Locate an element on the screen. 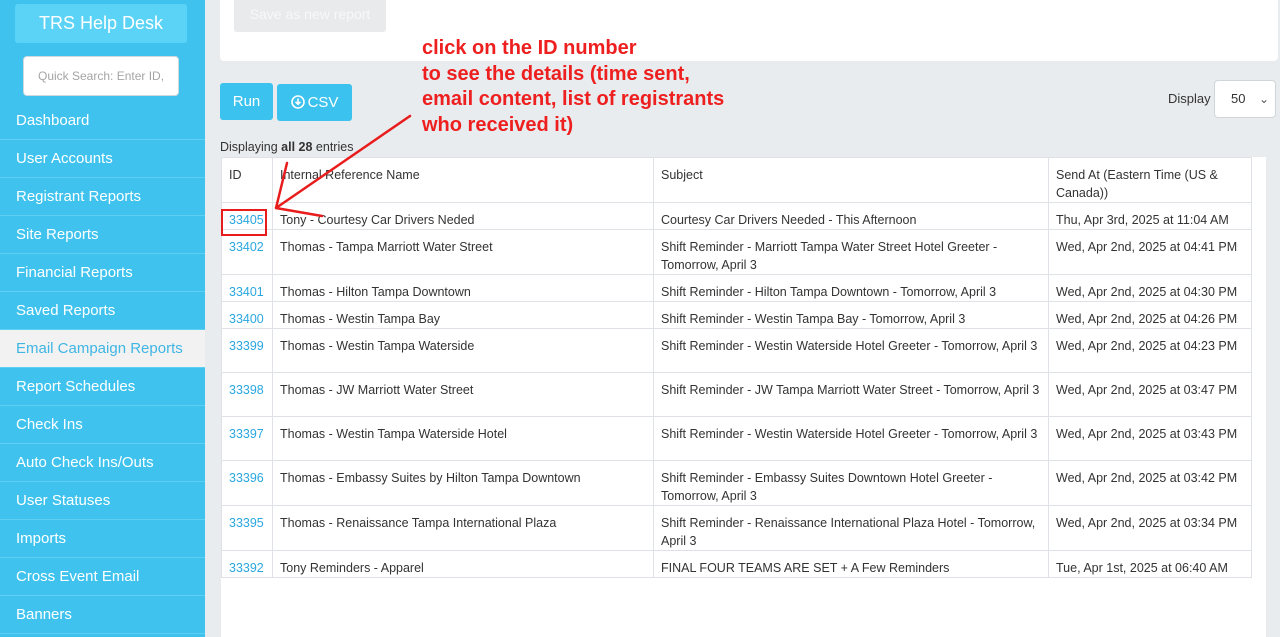 This screenshot has width=1280, height=637. annotation-line: click on the ID number is located at coordinates (529, 48).